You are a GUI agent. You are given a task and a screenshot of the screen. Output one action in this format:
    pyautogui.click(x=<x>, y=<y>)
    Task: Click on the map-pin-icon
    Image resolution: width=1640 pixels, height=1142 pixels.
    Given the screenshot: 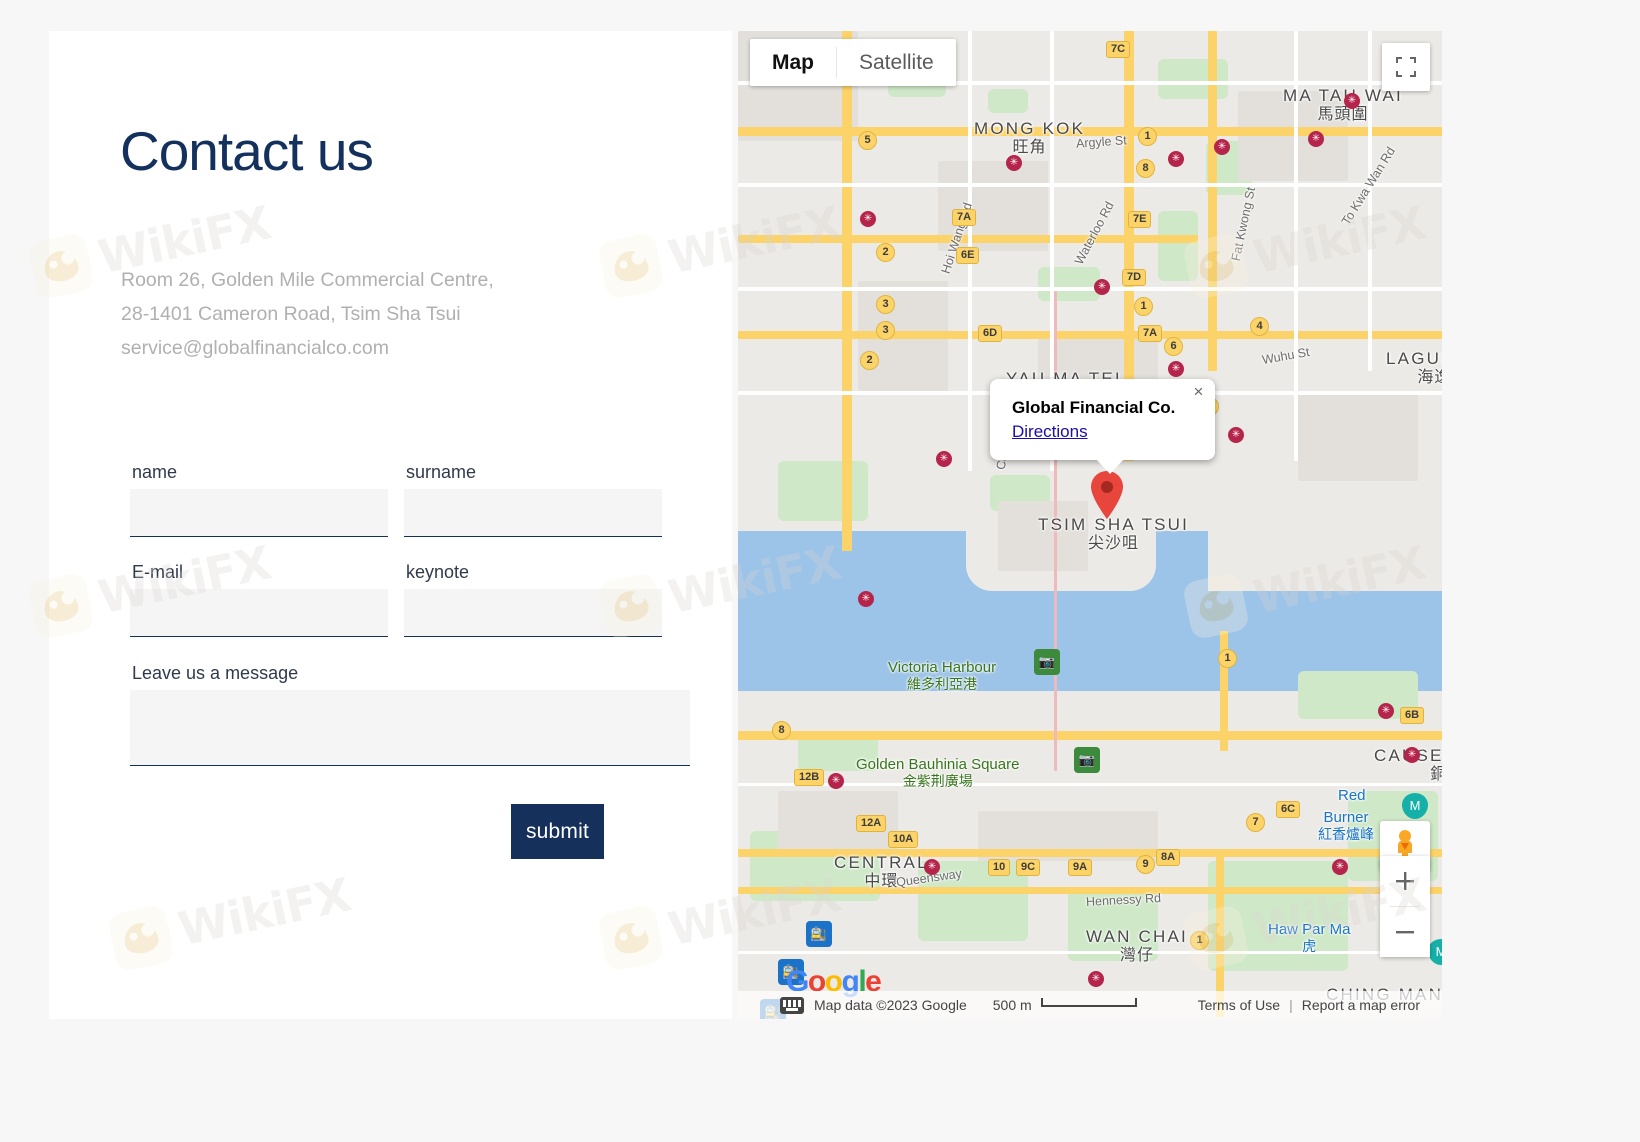 What is the action you would take?
    pyautogui.click(x=1107, y=495)
    